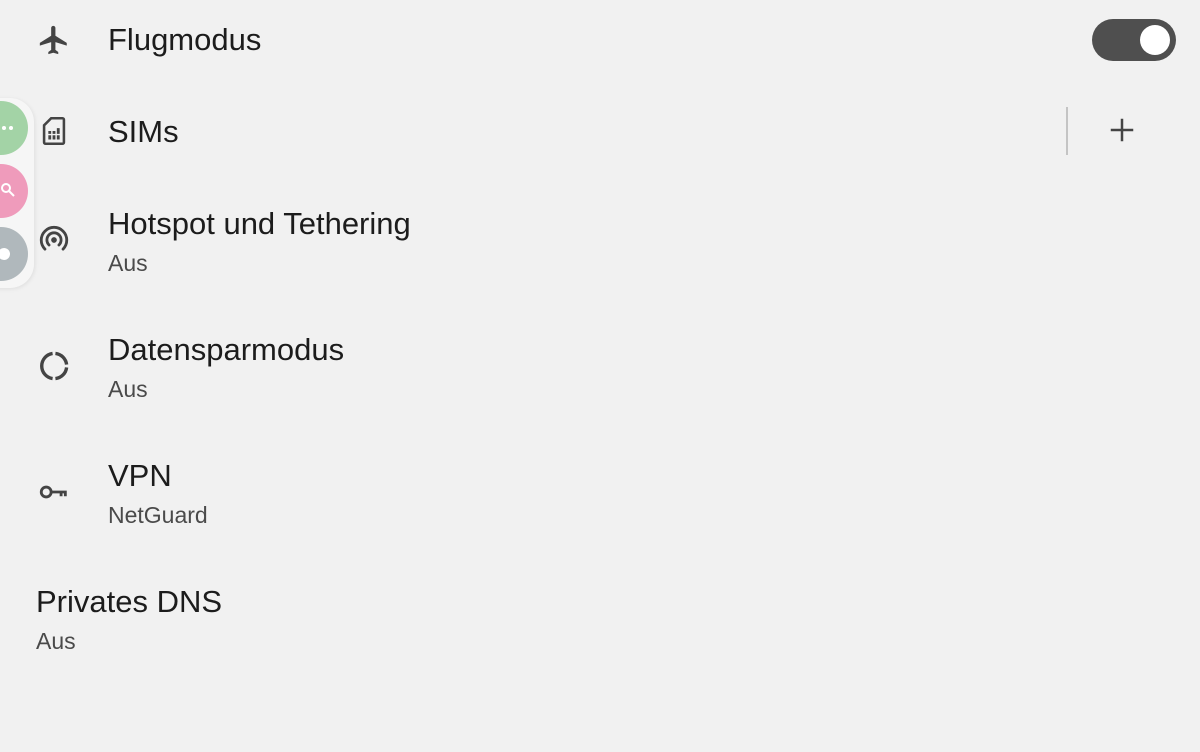 The height and width of the screenshot is (752, 1200). Describe the element at coordinates (8, 190) in the screenshot. I see `search-icon` at that location.